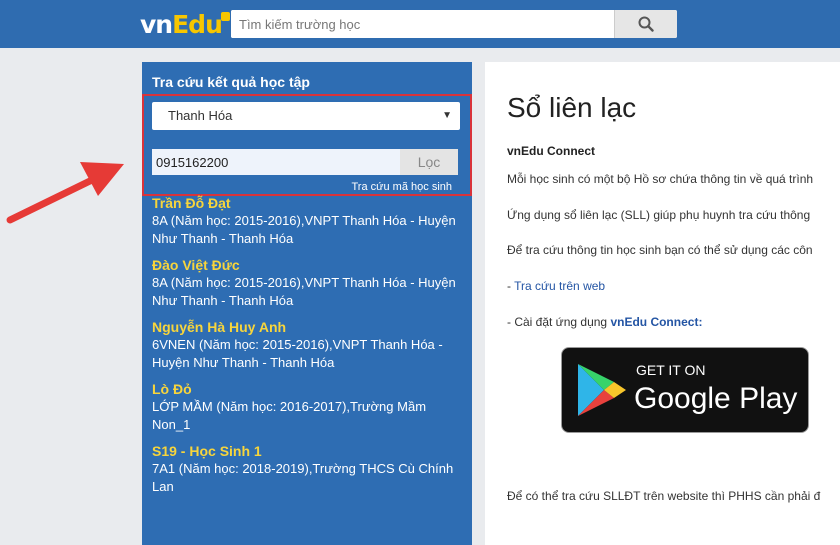  Describe the element at coordinates (172, 389) in the screenshot. I see `student-name: Lò Đỏ` at that location.